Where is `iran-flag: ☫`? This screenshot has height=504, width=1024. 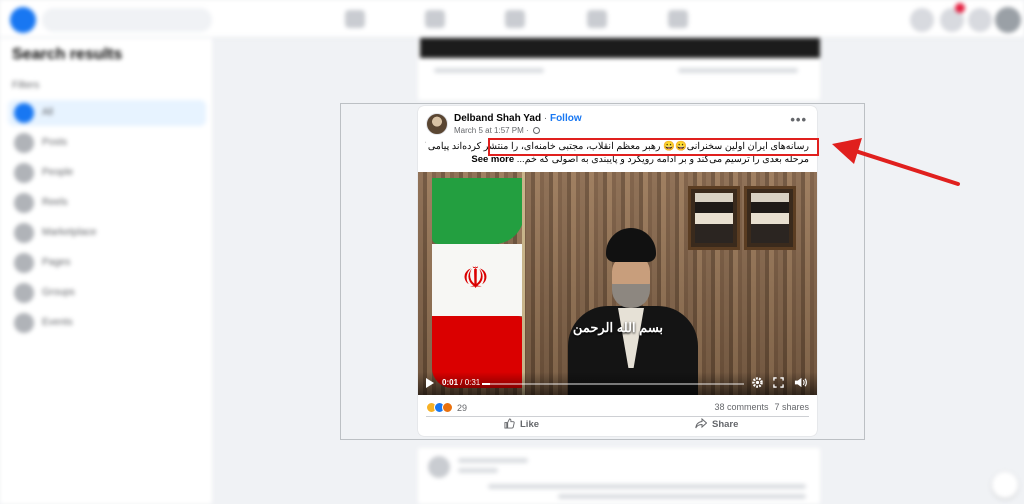 iran-flag: ☫ is located at coordinates (478, 283).